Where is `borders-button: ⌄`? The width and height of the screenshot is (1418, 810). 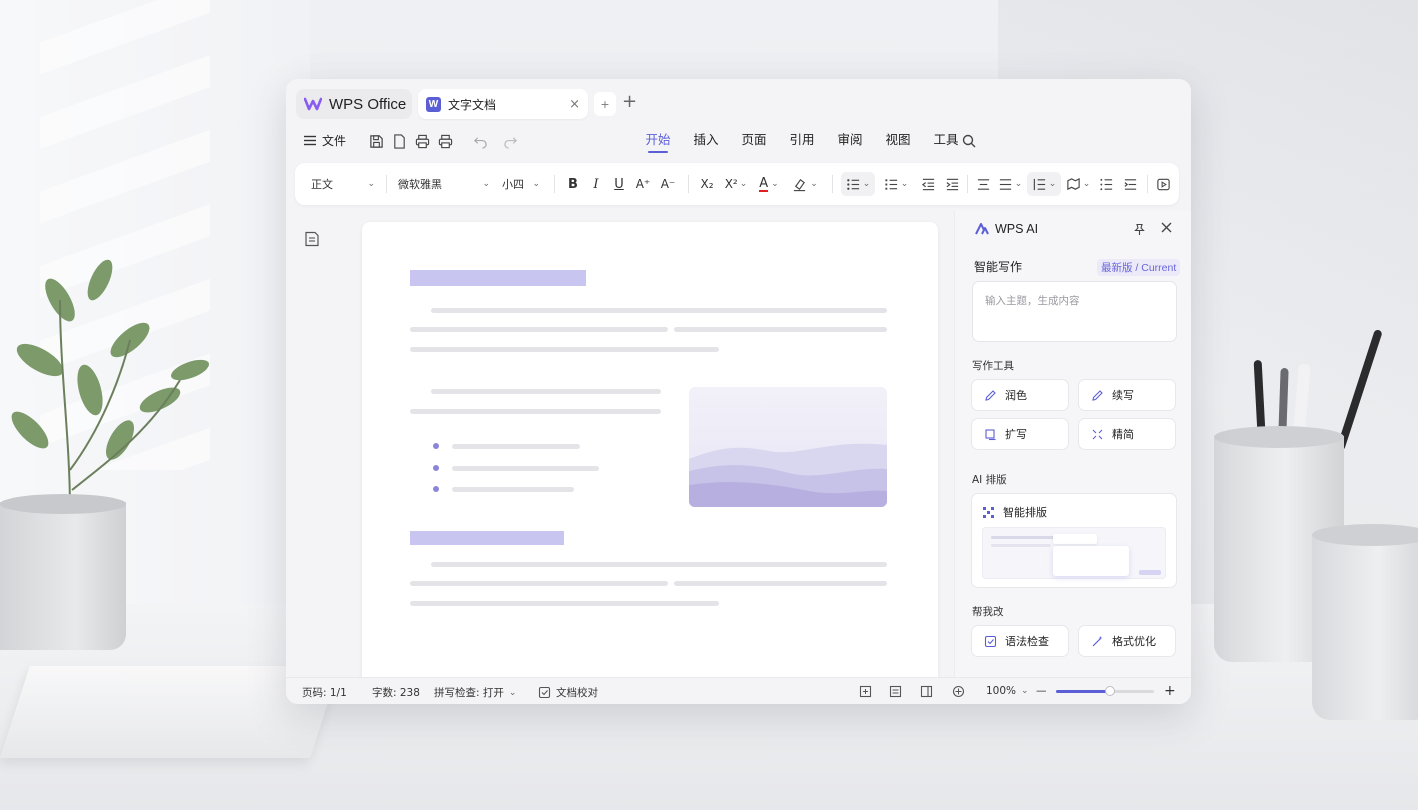 borders-button: ⌄ is located at coordinates (1078, 184).